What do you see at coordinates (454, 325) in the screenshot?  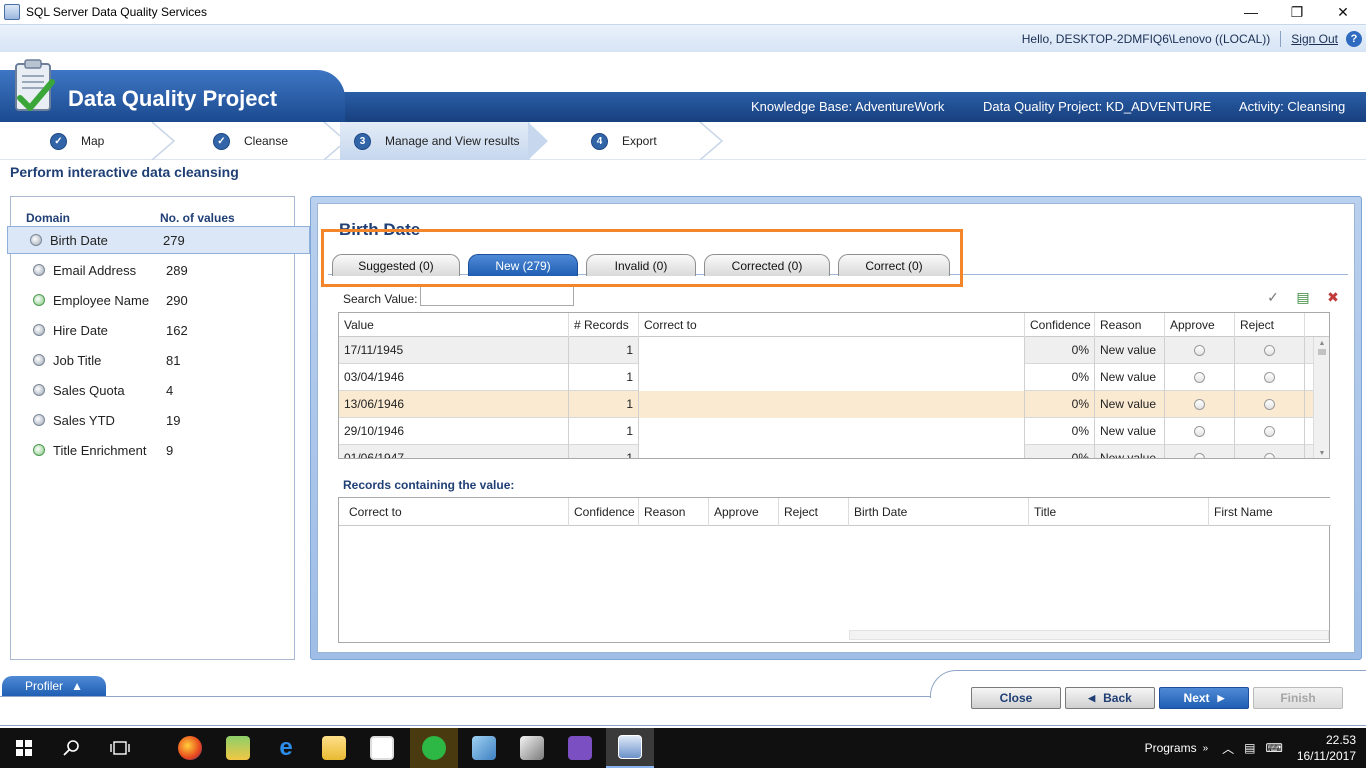 I see `column-header-value: Value` at bounding box center [454, 325].